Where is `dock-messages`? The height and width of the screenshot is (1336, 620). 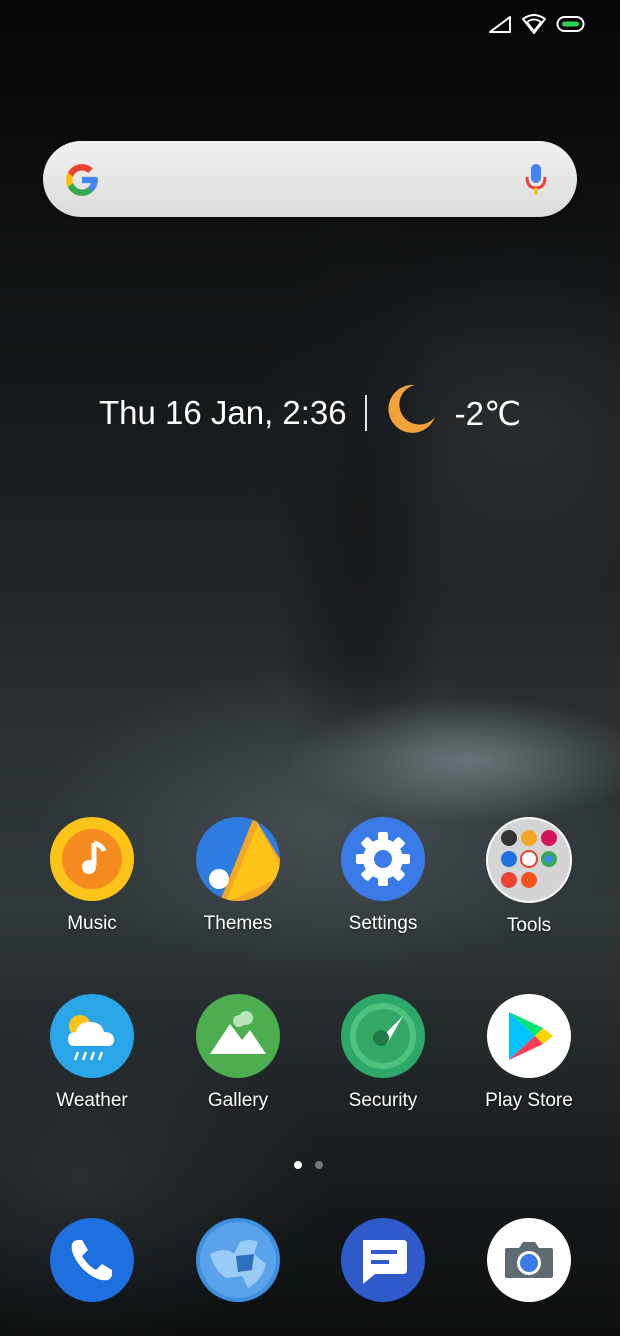 dock-messages is located at coordinates (383, 1260).